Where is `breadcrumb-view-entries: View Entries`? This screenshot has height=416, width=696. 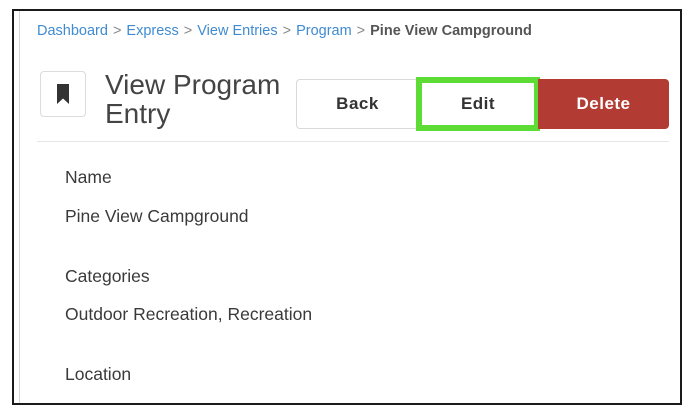
breadcrumb-view-entries: View Entries is located at coordinates (237, 31).